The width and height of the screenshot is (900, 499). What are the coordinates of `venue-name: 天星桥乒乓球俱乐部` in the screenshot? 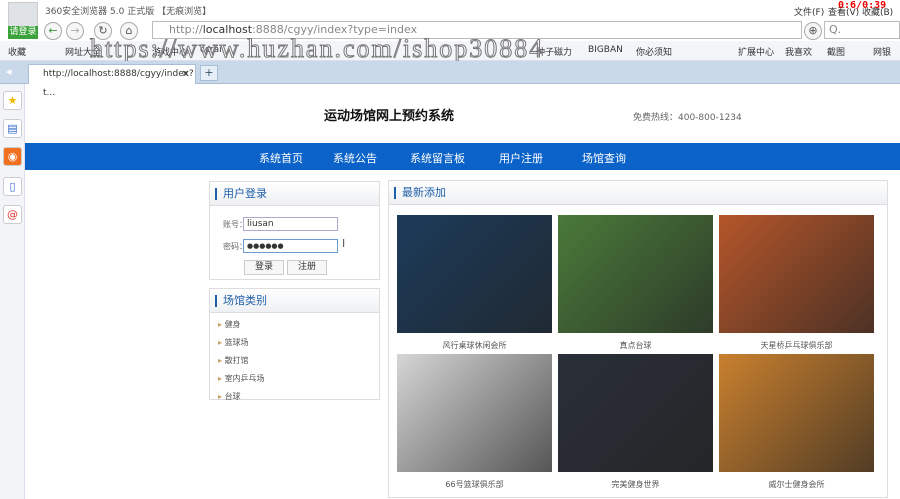 It's located at (796, 345).